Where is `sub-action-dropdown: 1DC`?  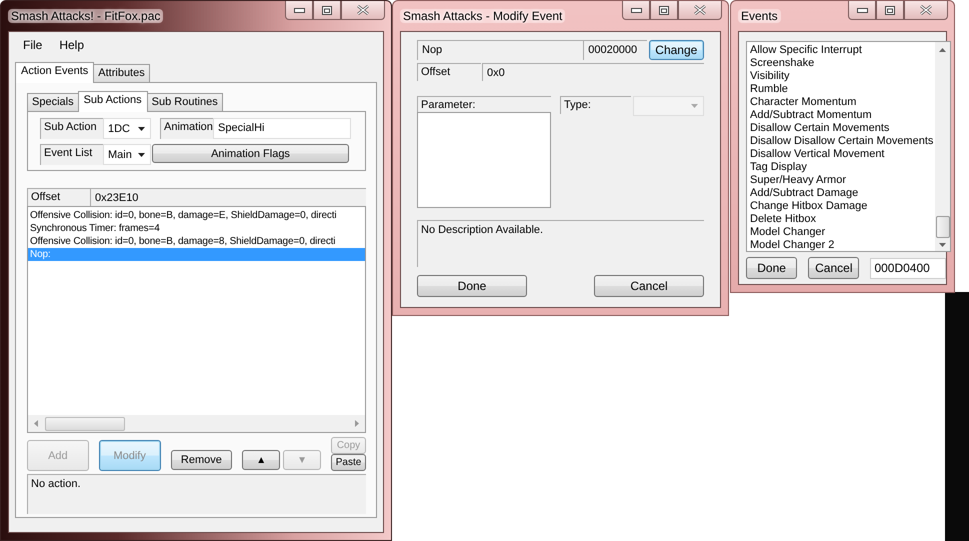 sub-action-dropdown: 1DC is located at coordinates (127, 128).